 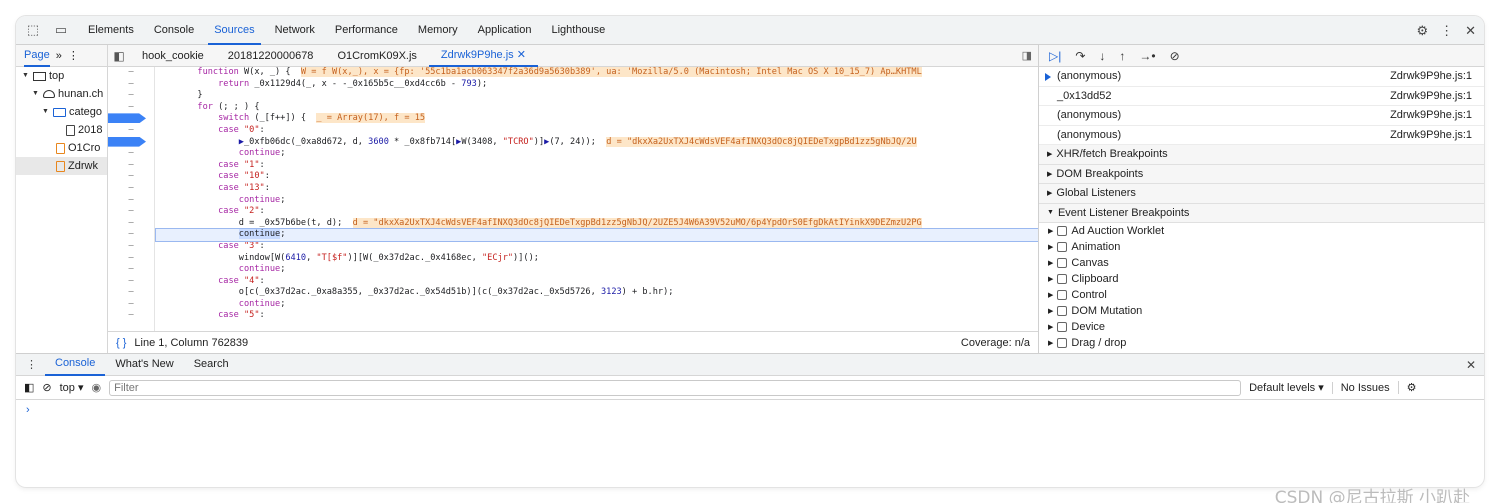 I want to click on tab-elements: Elements, so click(x=111, y=30).